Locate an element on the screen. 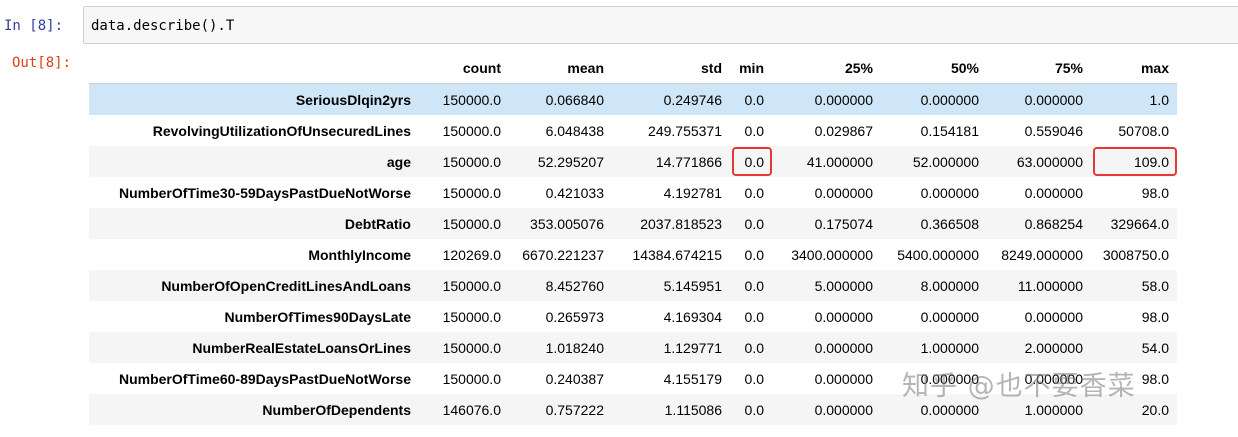 Image resolution: width=1238 pixels, height=437 pixels. row-label: MonthlyIncome is located at coordinates (359, 254).